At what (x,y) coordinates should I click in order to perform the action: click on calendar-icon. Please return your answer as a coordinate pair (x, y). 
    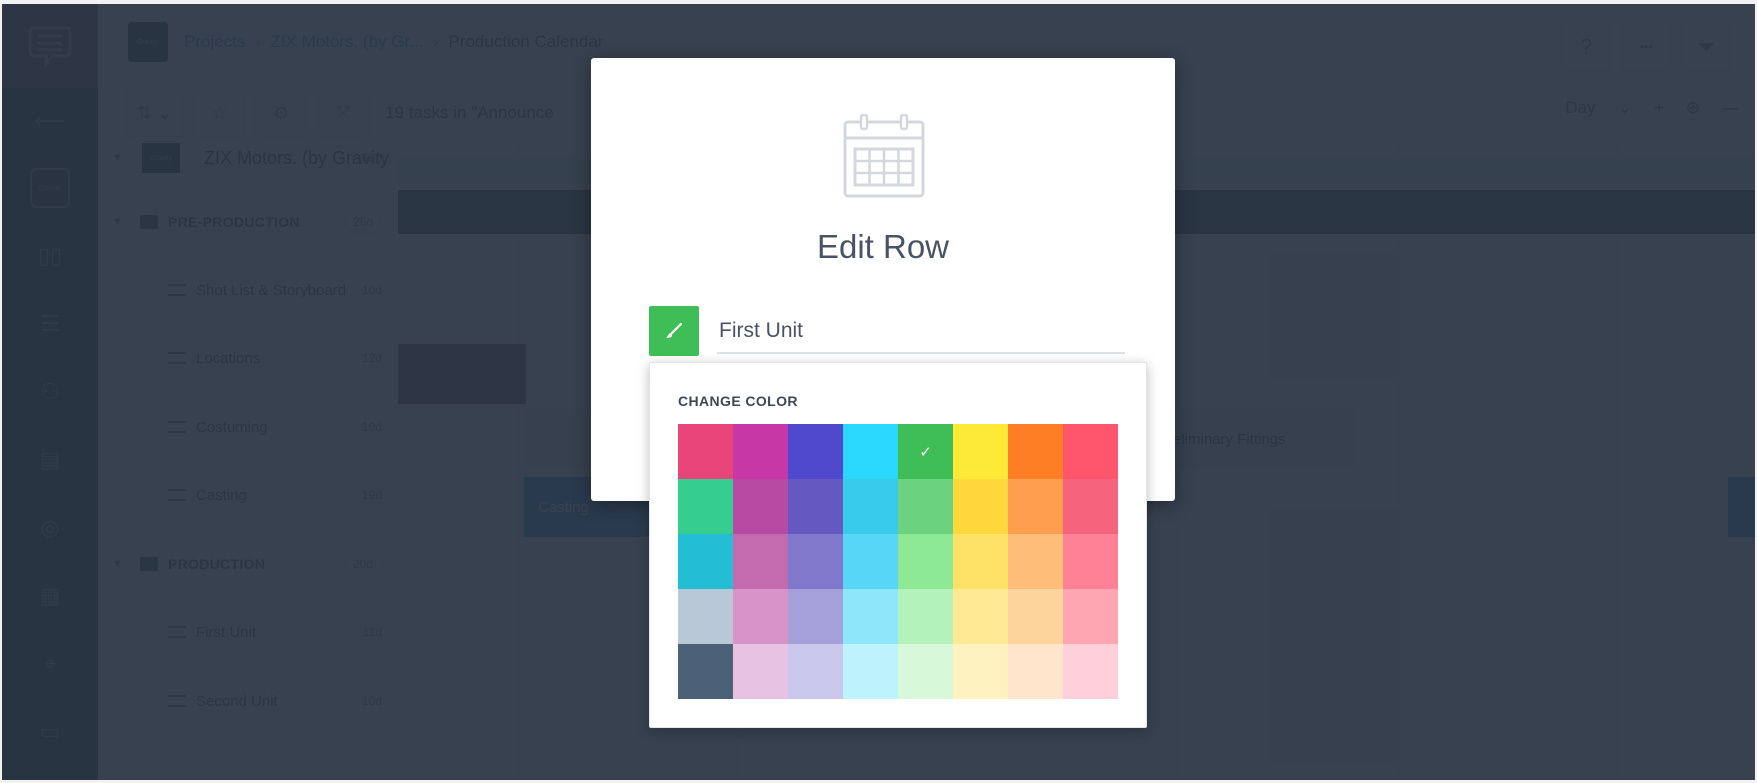
    Looking at the image, I should click on (884, 156).